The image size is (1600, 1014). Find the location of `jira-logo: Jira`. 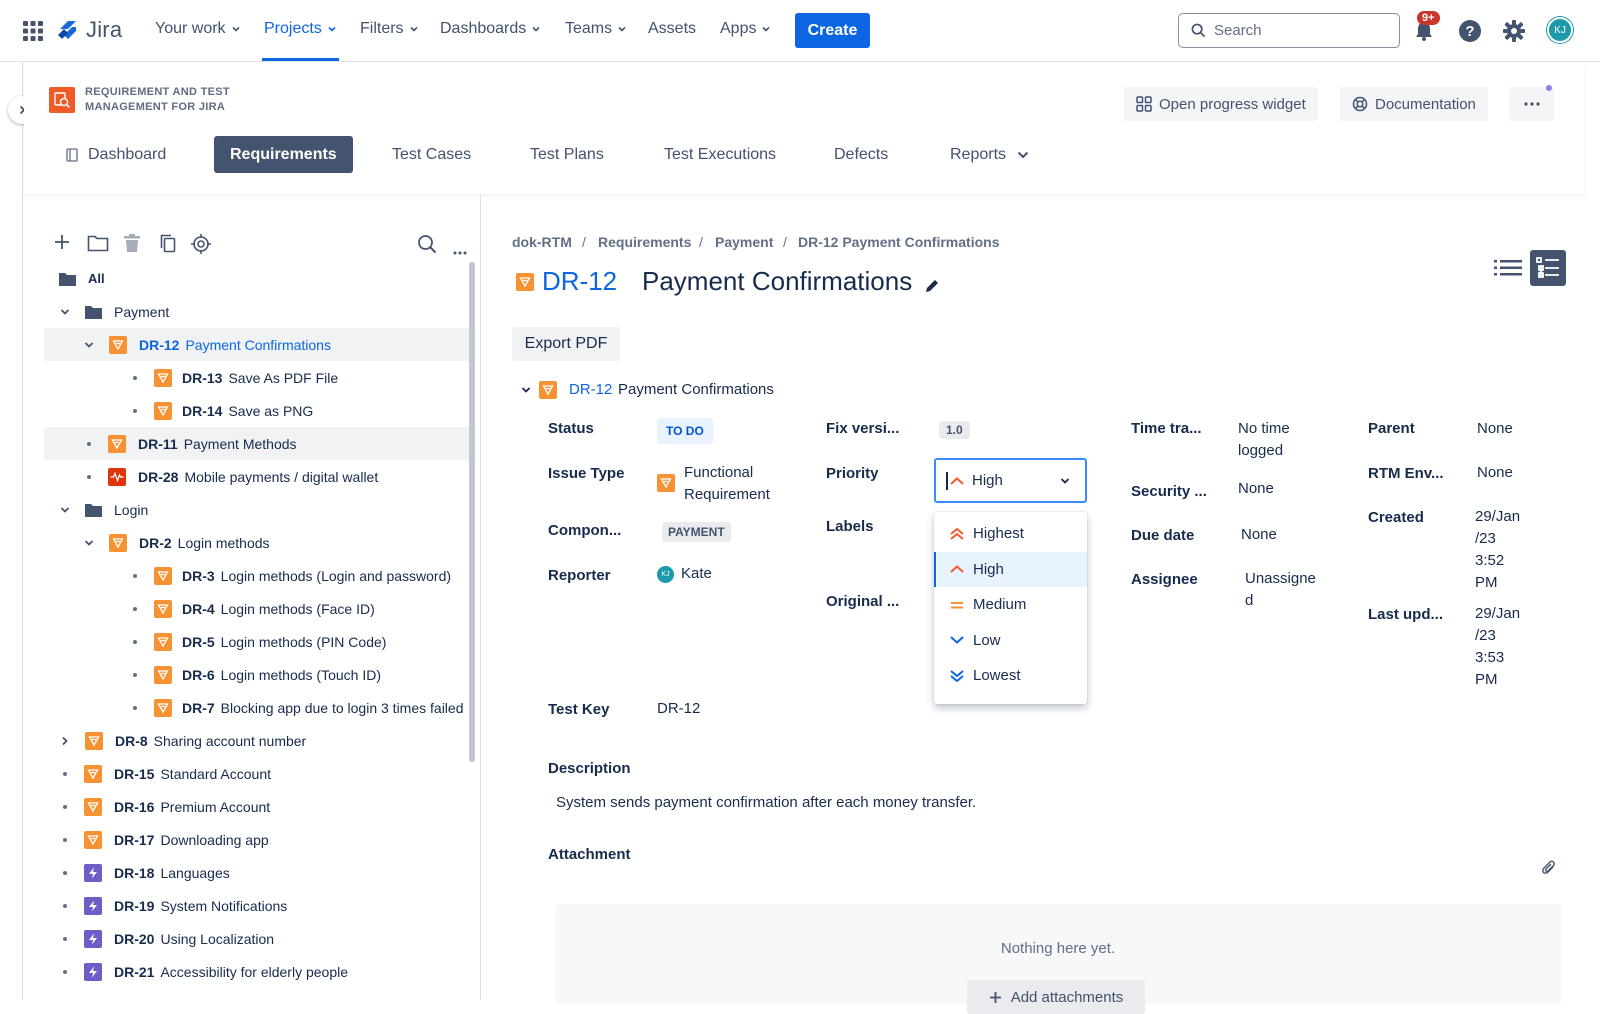

jira-logo: Jira is located at coordinates (89, 30).